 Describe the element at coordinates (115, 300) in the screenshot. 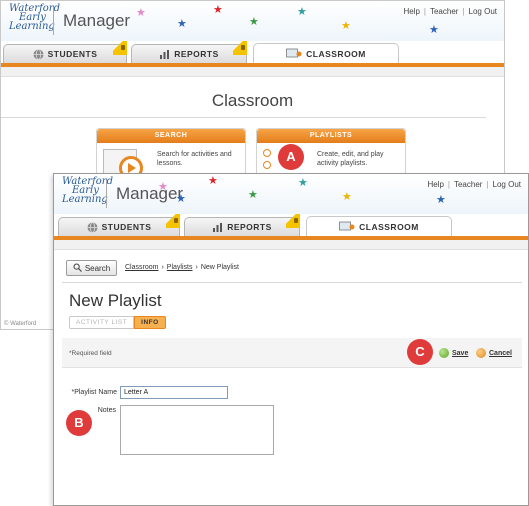

I see `page-title: New Playlist` at that location.